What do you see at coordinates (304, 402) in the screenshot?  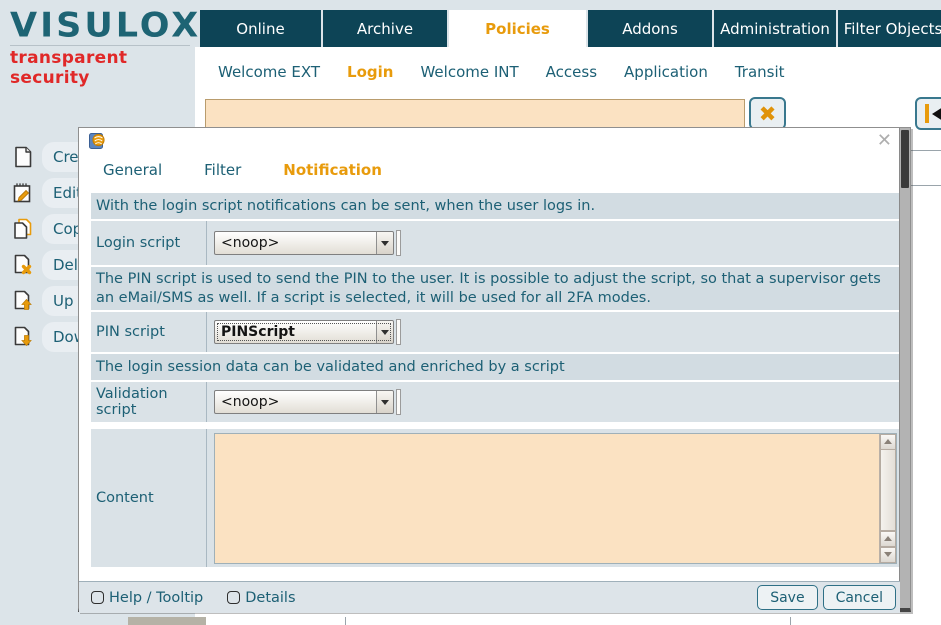 I see `validation-script-select: <noop>` at bounding box center [304, 402].